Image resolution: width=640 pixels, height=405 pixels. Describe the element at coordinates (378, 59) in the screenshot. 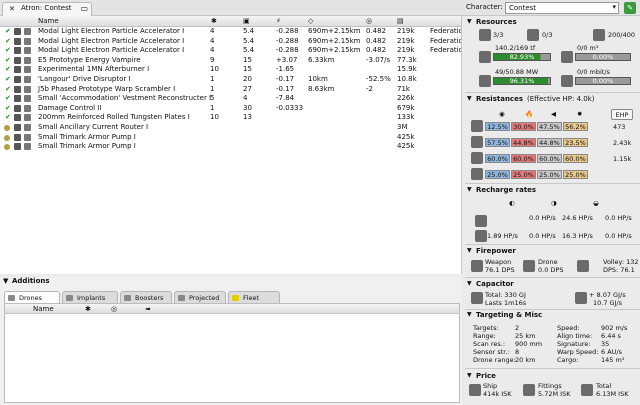

I see `module-c5: -3.07/s` at that location.